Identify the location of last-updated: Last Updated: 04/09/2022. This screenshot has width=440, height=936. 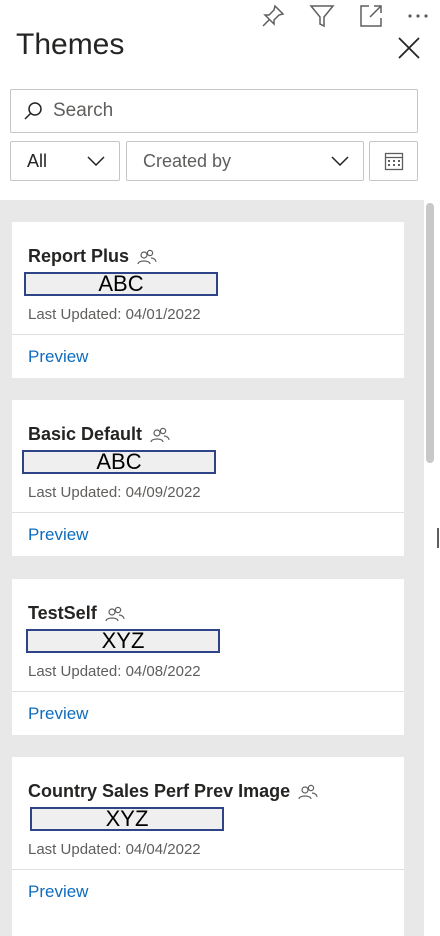
(114, 492).